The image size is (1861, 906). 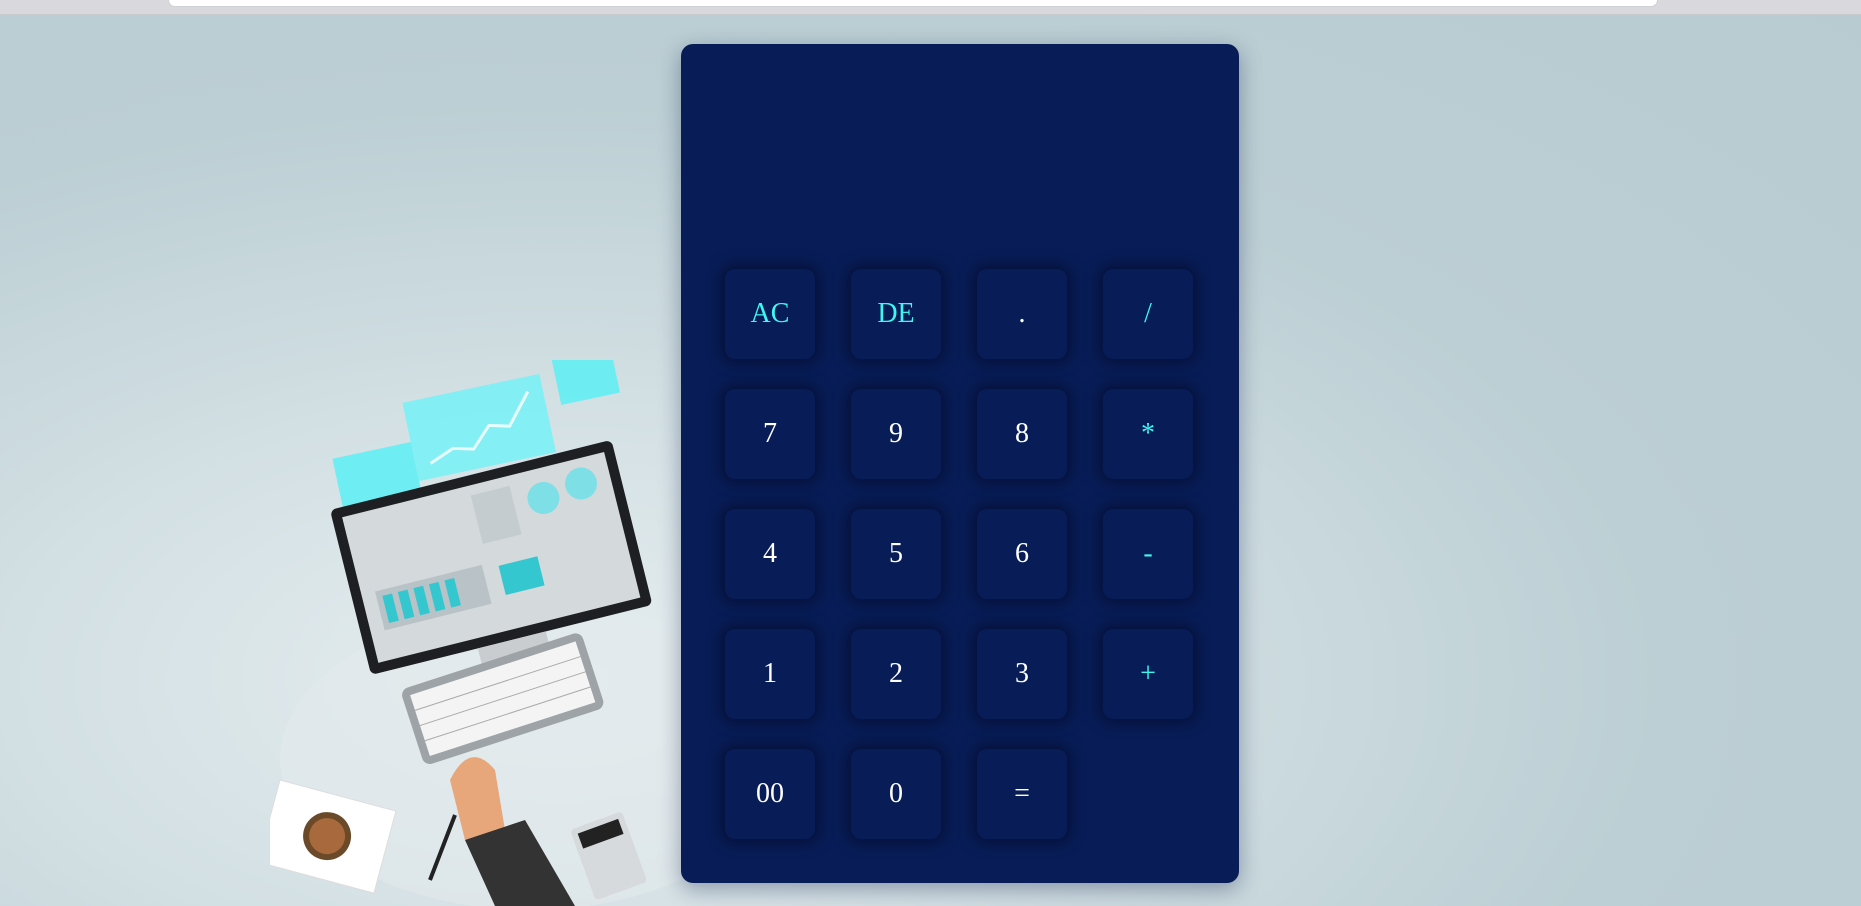 I want to click on digit-1-button: 1, so click(x=770, y=674).